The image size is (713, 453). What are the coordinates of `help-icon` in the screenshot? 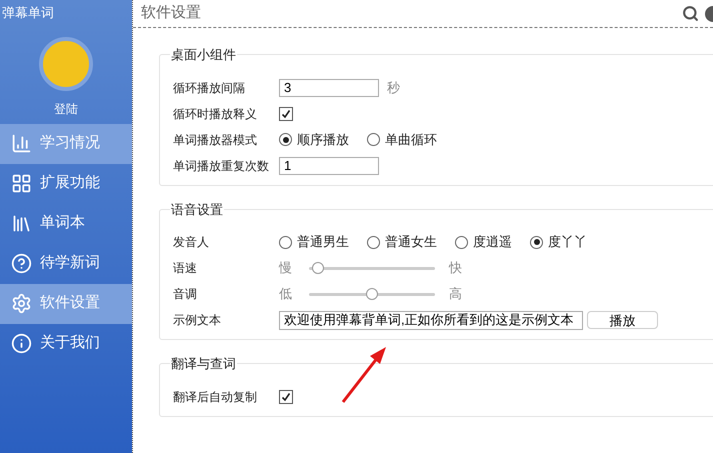 It's located at (21, 263).